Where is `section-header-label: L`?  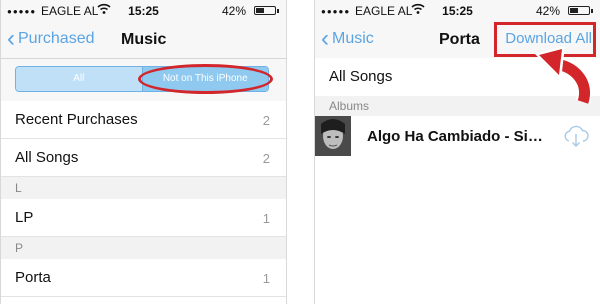 section-header-label: L is located at coordinates (18, 188).